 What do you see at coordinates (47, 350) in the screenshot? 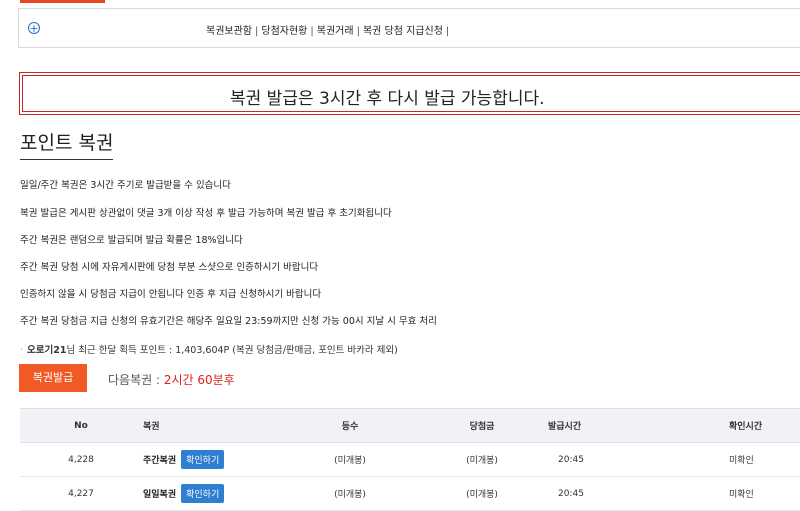
I see `username: 오로기21` at bounding box center [47, 350].